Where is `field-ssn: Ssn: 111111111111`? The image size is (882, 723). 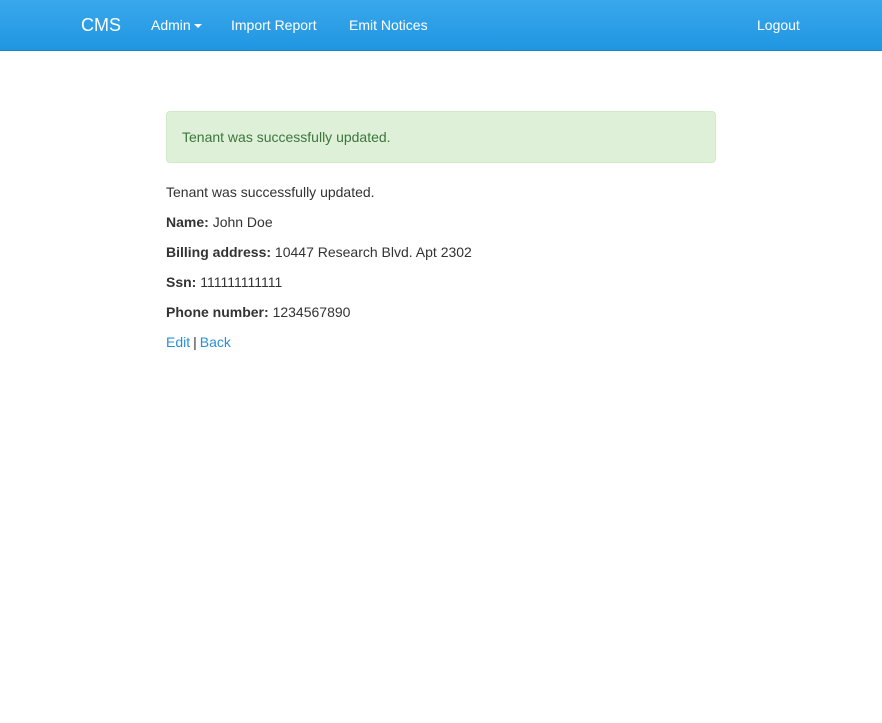 field-ssn: Ssn: 111111111111 is located at coordinates (224, 282).